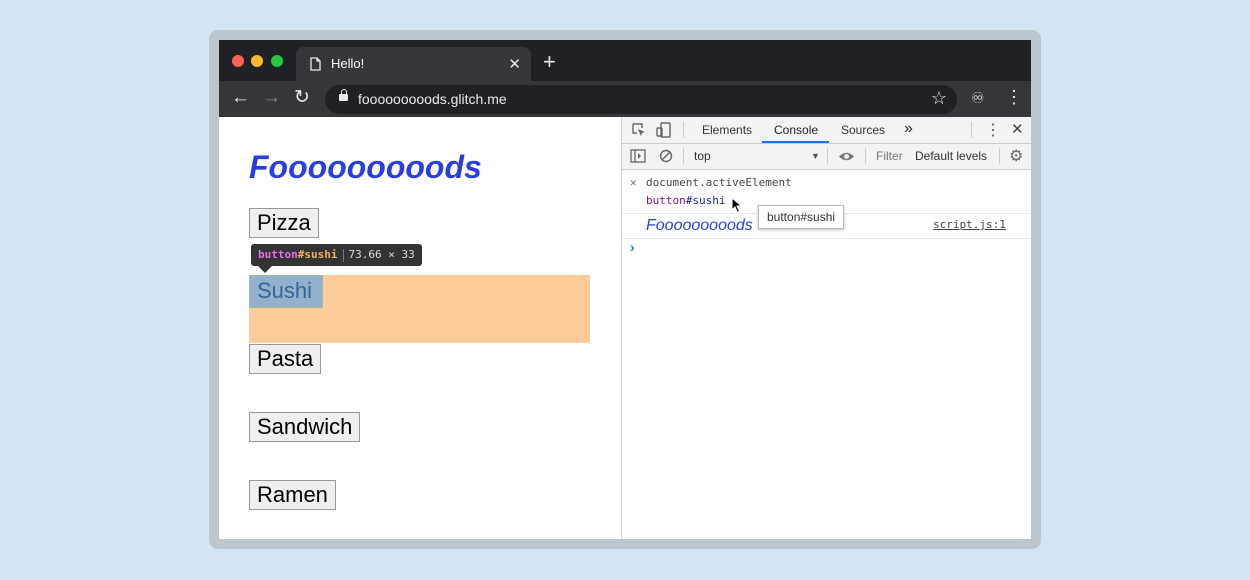  What do you see at coordinates (343, 255) in the screenshot?
I see `tooltip-divider` at bounding box center [343, 255].